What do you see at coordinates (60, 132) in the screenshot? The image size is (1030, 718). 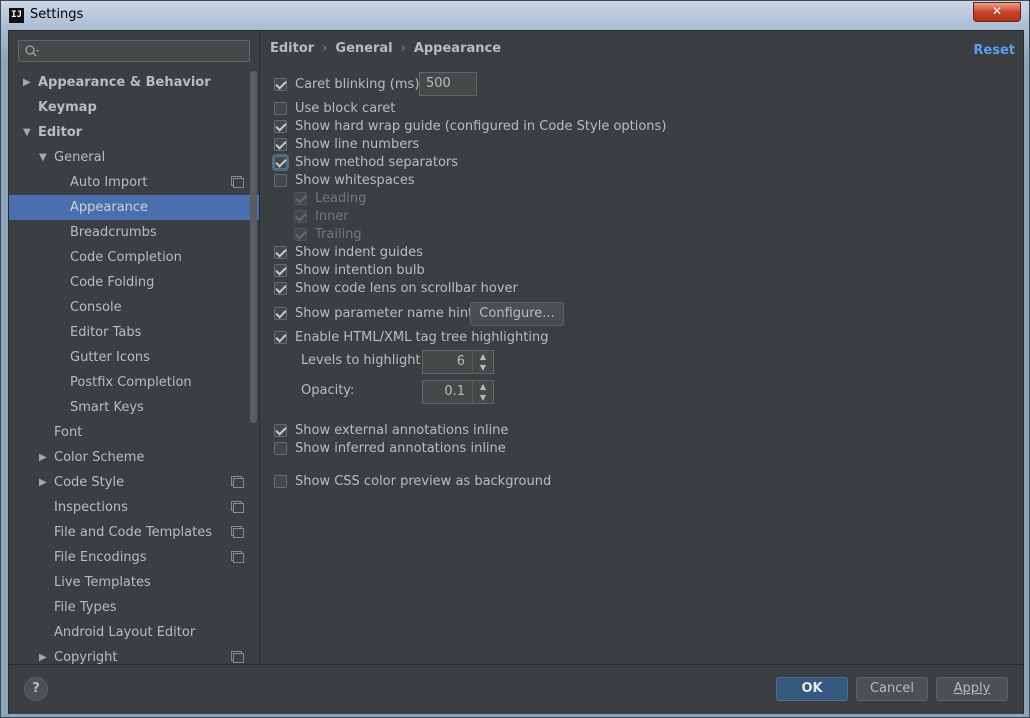 I see `sidebar-item-label: Editor` at bounding box center [60, 132].